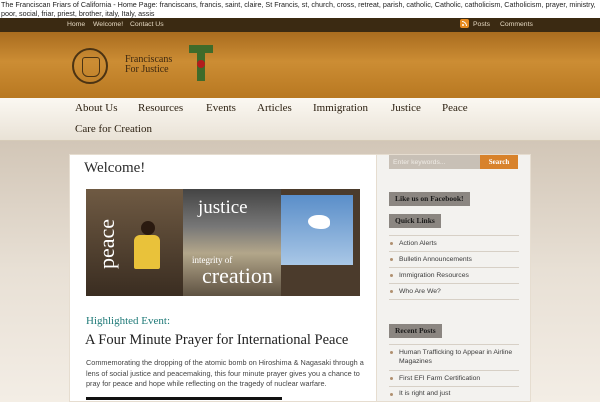  Describe the element at coordinates (434, 162) in the screenshot. I see `search-input` at that location.